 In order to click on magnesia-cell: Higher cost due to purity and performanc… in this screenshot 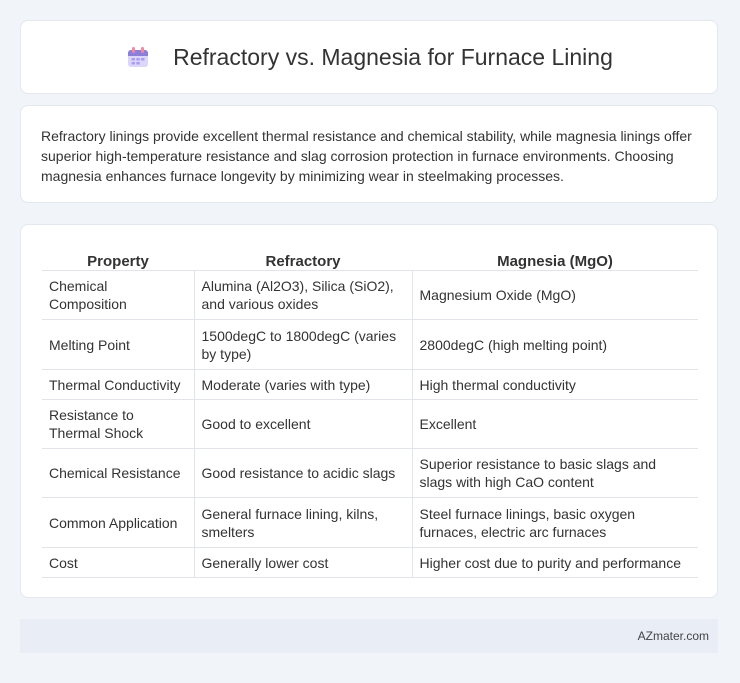, I will do `click(555, 562)`.